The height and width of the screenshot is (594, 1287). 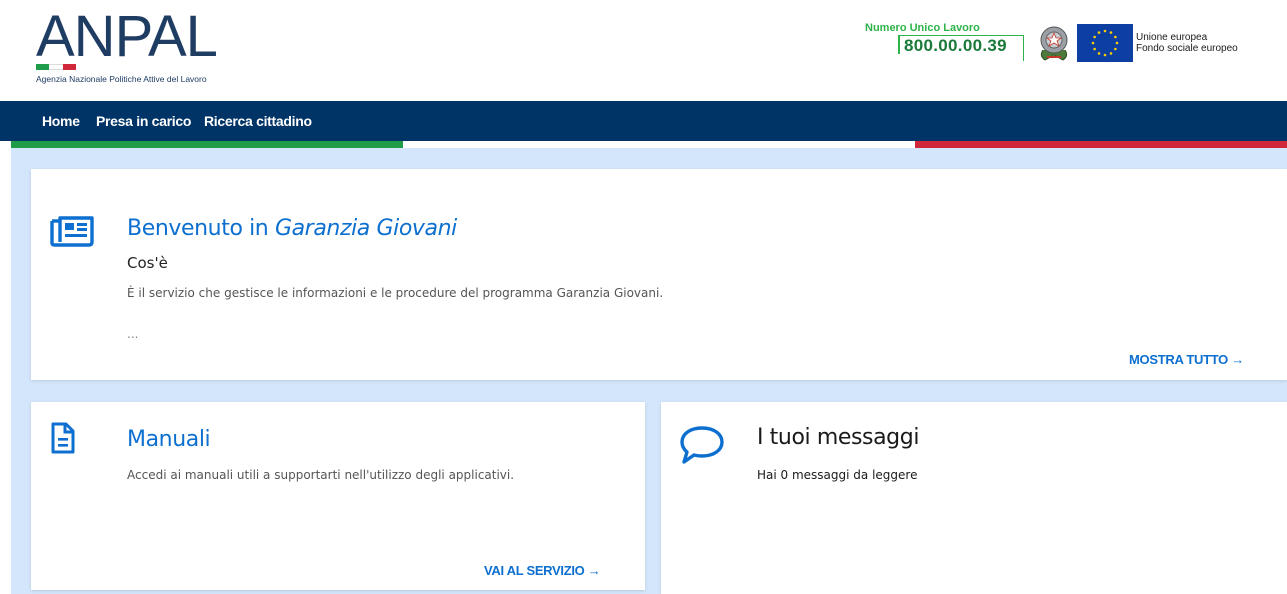 What do you see at coordinates (1105, 43) in the screenshot?
I see `eu-flag-icon` at bounding box center [1105, 43].